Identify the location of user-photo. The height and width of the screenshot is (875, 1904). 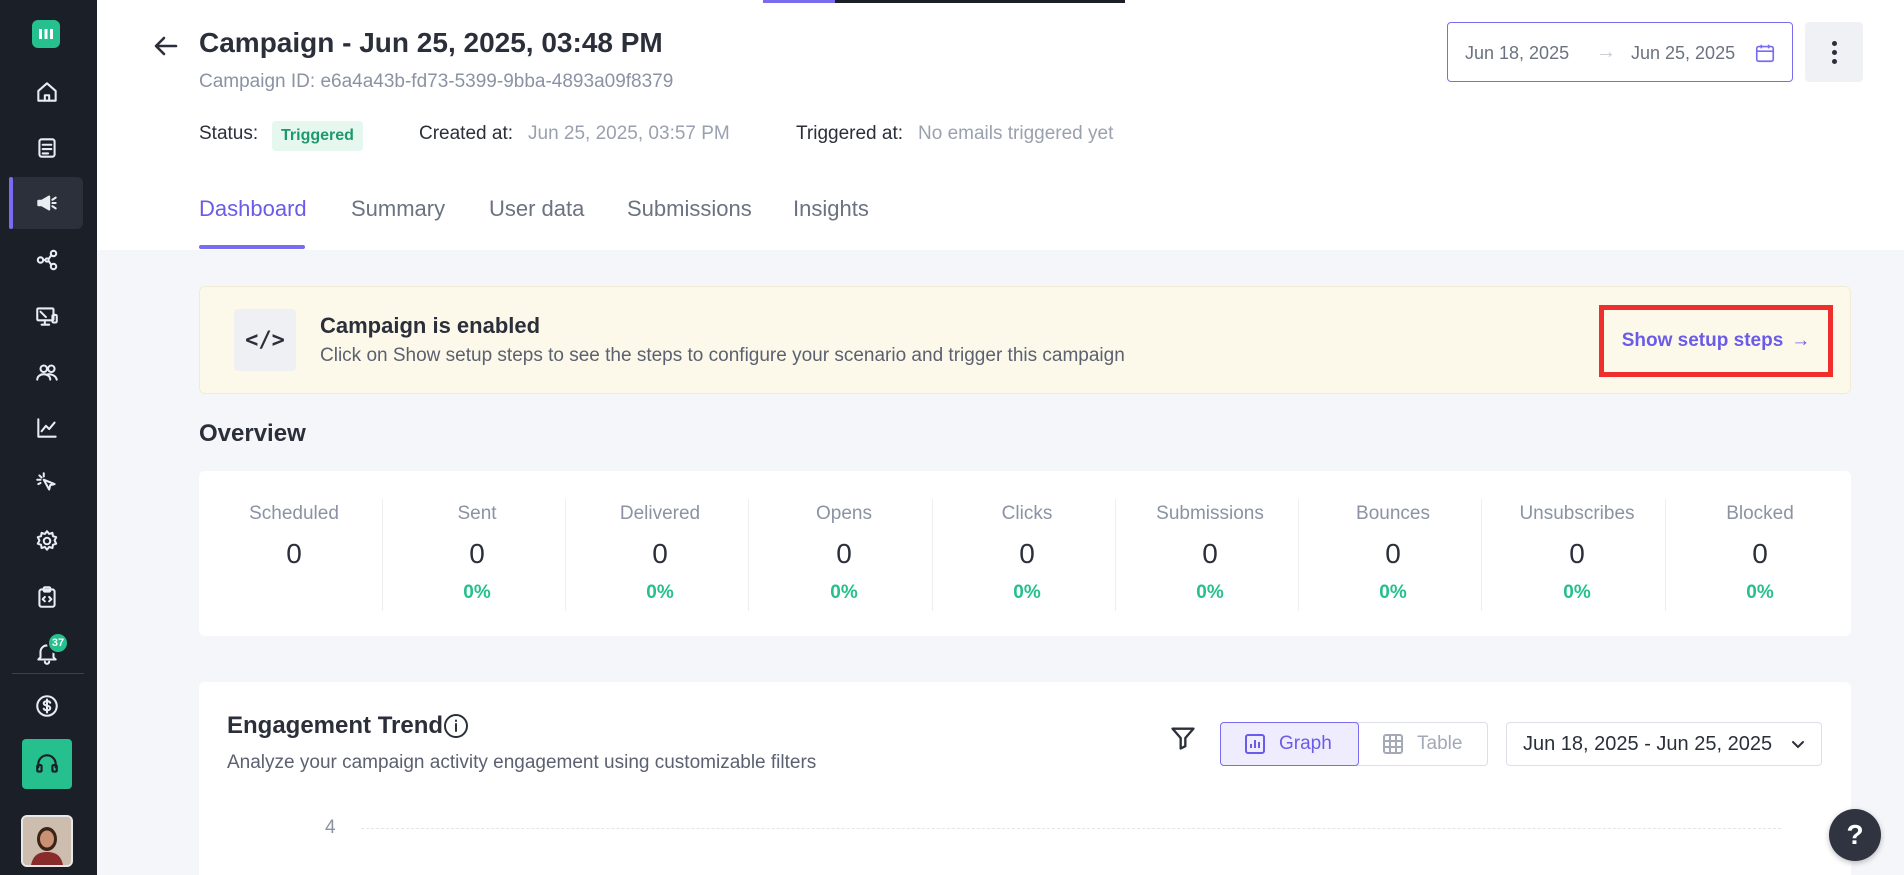
(47, 841).